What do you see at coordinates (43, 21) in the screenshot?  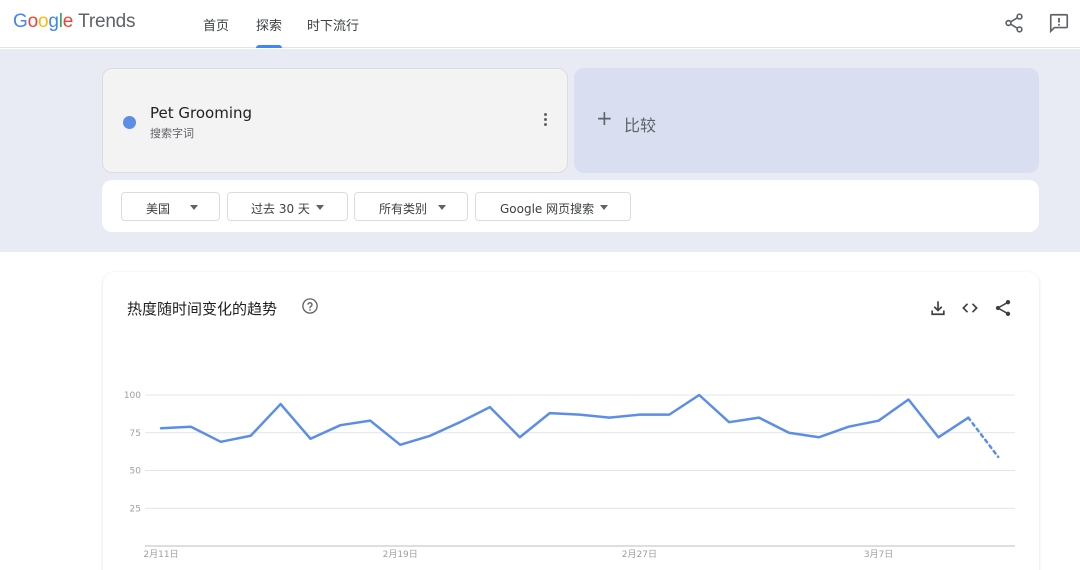 I see `logo-google: Google` at bounding box center [43, 21].